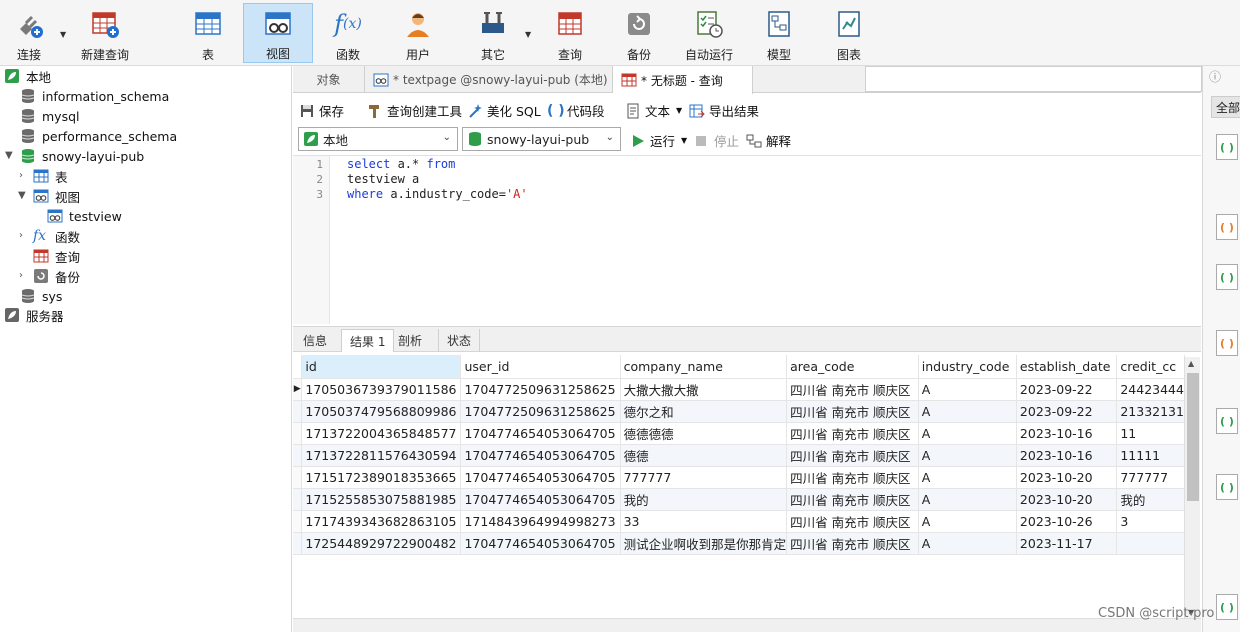 The height and width of the screenshot is (632, 1240). What do you see at coordinates (1033, 79) in the screenshot?
I see `tab-search-field` at bounding box center [1033, 79].